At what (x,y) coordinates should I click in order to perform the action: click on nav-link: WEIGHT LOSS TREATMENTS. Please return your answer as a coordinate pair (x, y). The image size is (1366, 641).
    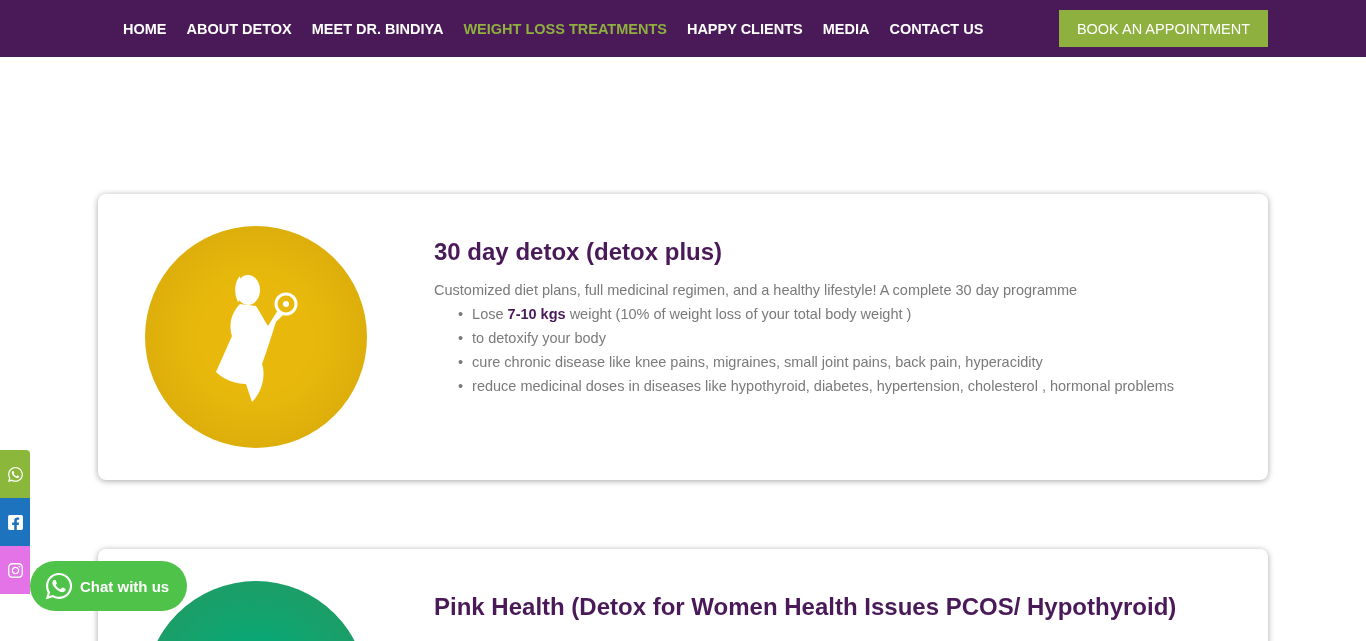
    Looking at the image, I should click on (565, 28).